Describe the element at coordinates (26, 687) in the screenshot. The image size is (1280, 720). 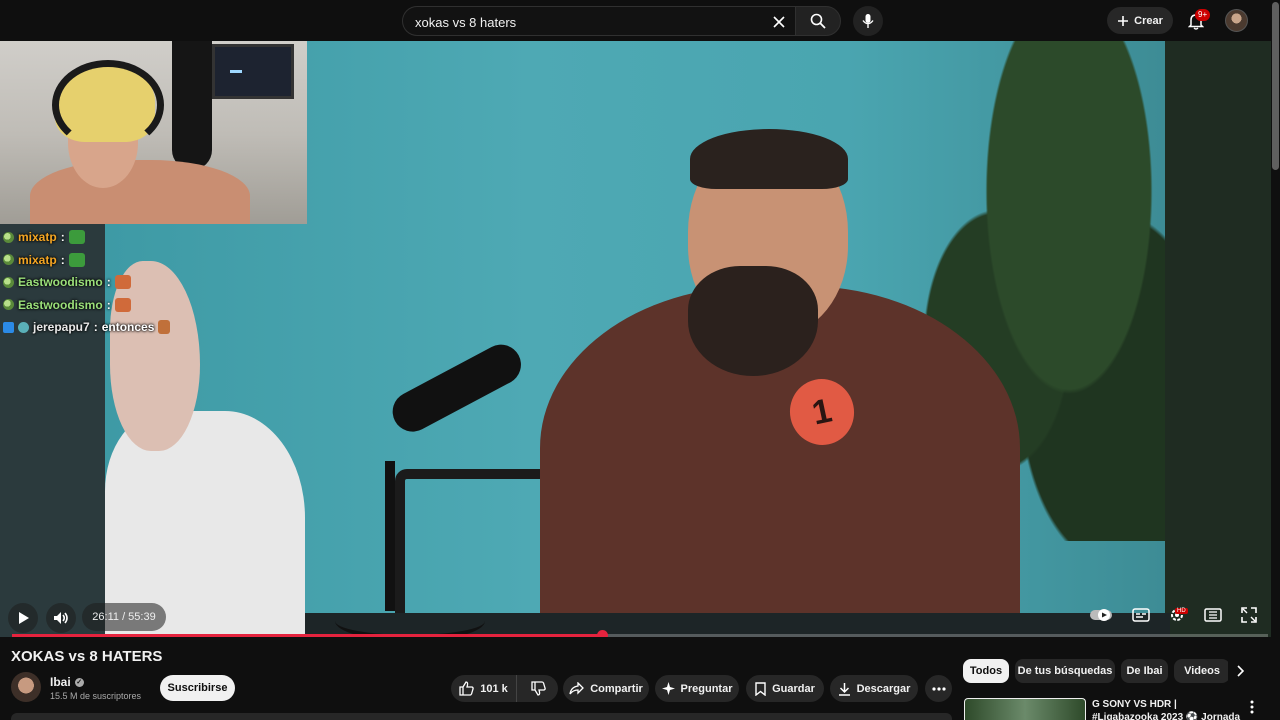
I see `channel-avatar` at that location.